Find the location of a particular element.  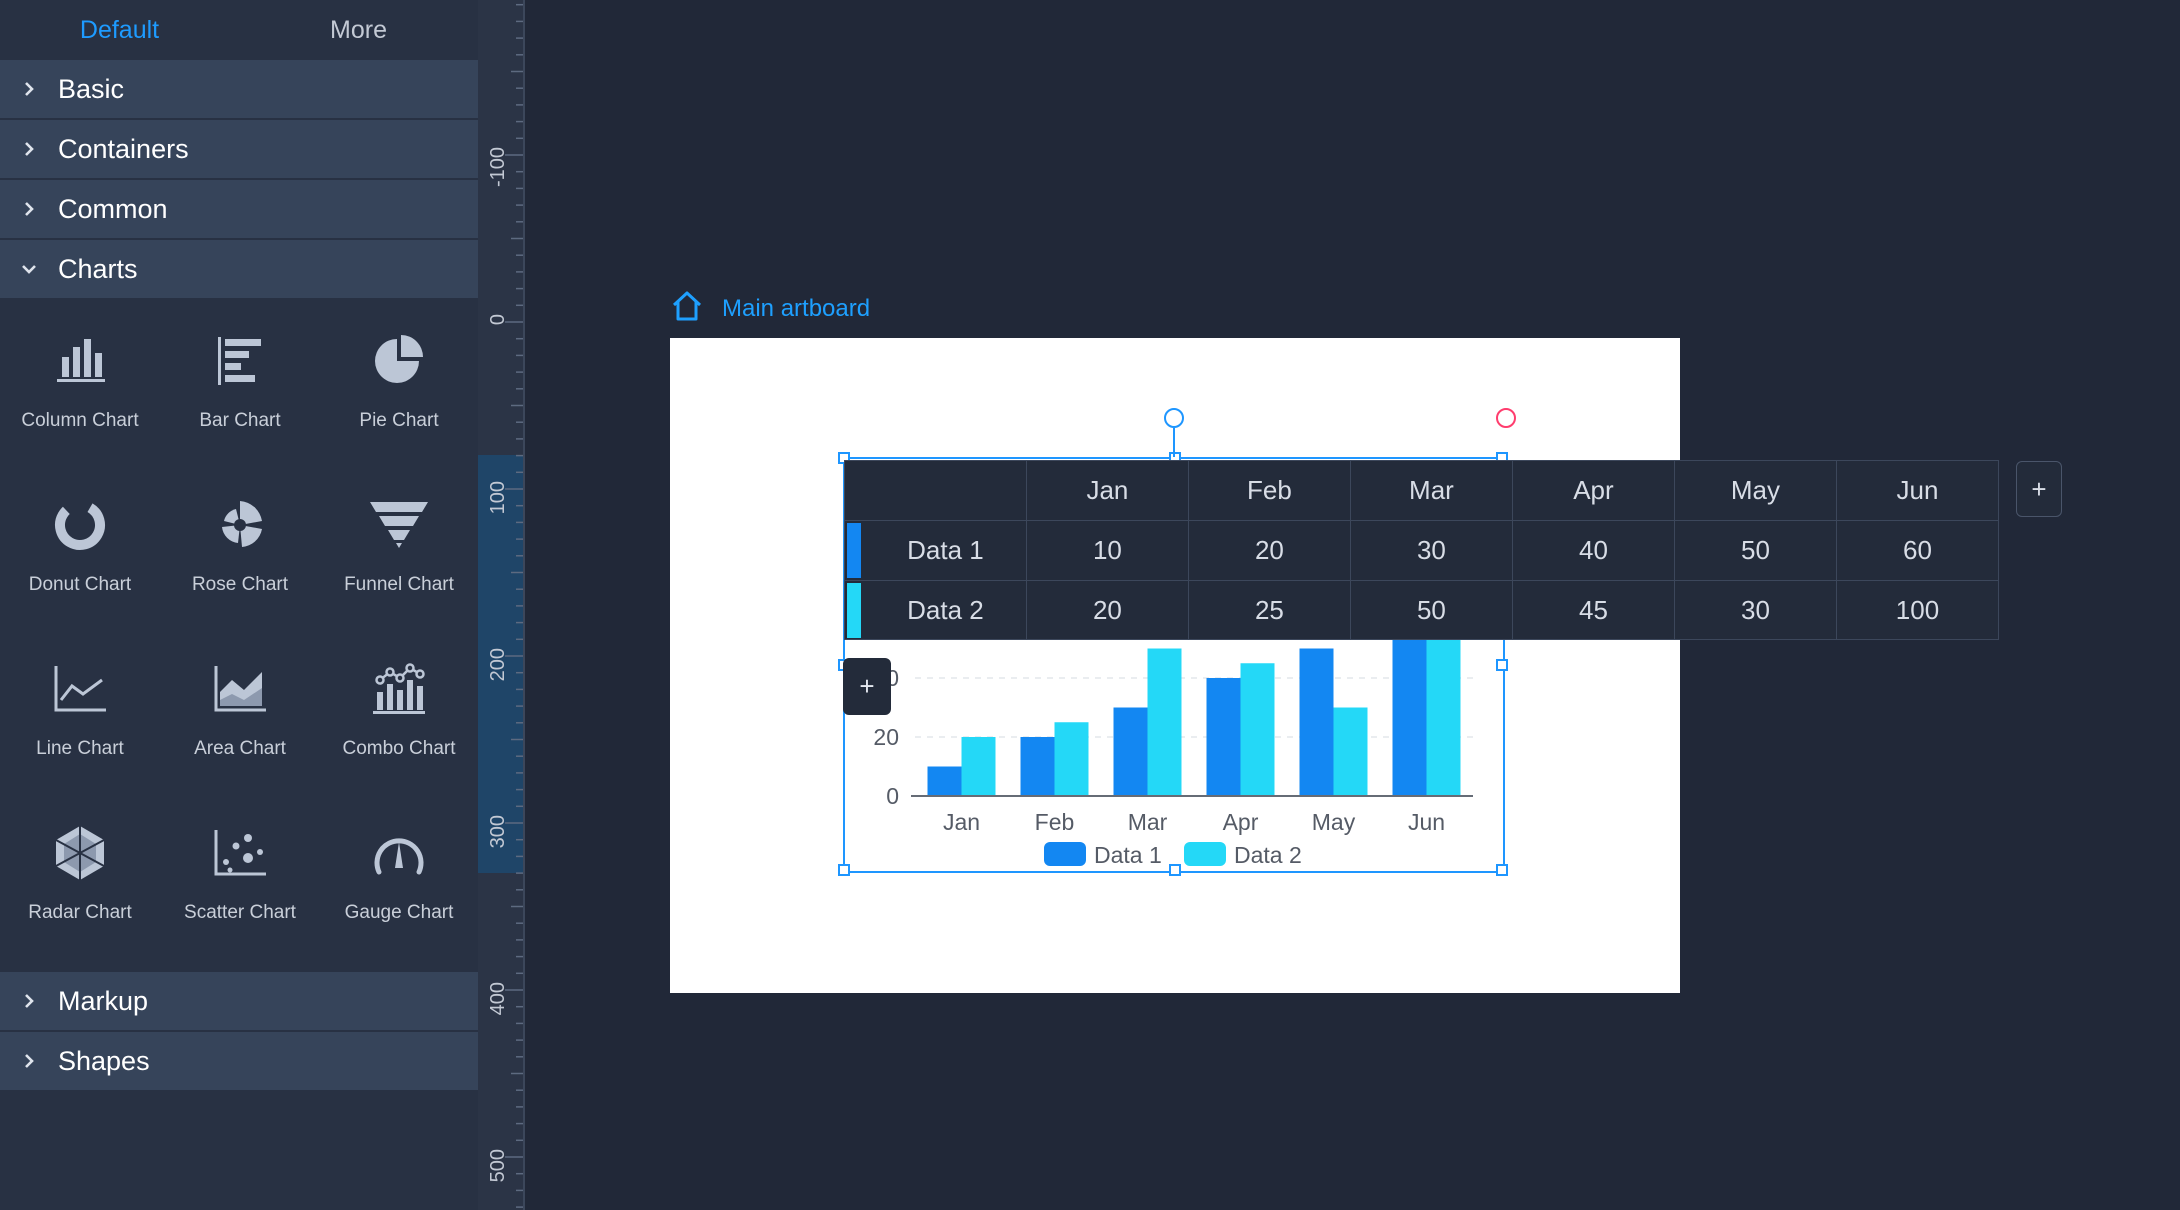

ruler-label: 200 is located at coordinates (498, 664).